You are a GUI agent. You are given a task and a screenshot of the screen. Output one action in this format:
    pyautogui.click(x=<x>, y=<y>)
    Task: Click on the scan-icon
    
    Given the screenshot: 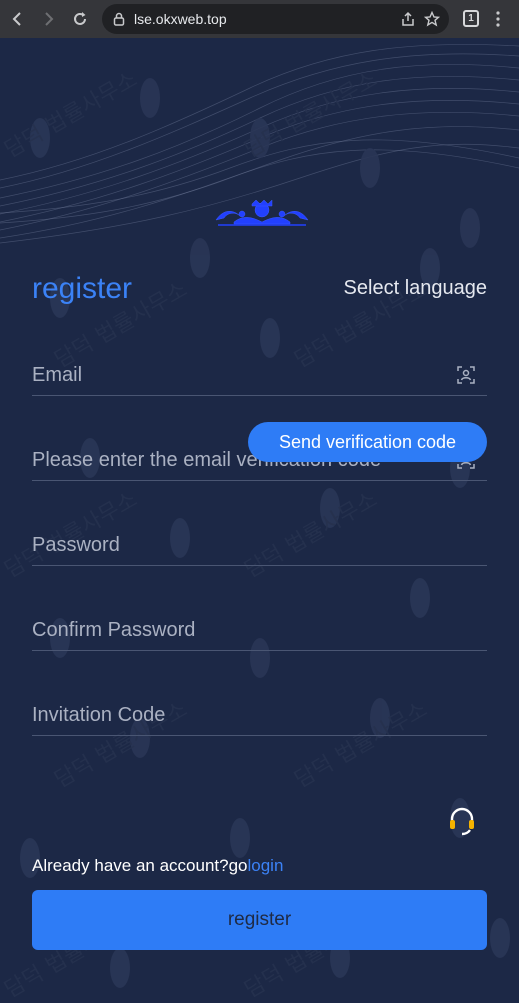 What is the action you would take?
    pyautogui.click(x=466, y=375)
    